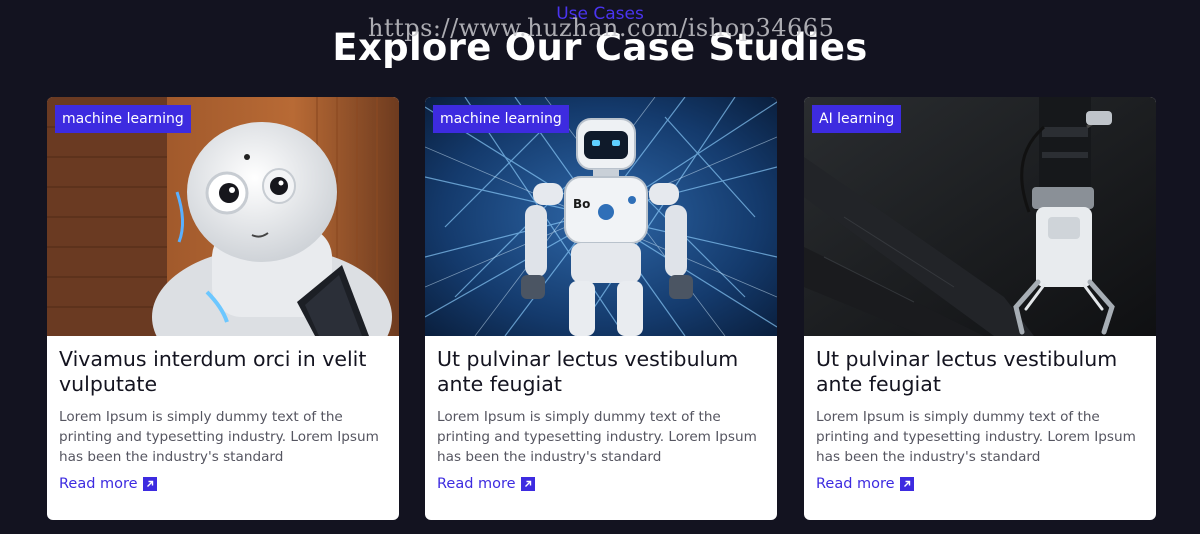 This screenshot has width=1200, height=534. Describe the element at coordinates (223, 216) in the screenshot. I see `card-image: machine learning` at that location.